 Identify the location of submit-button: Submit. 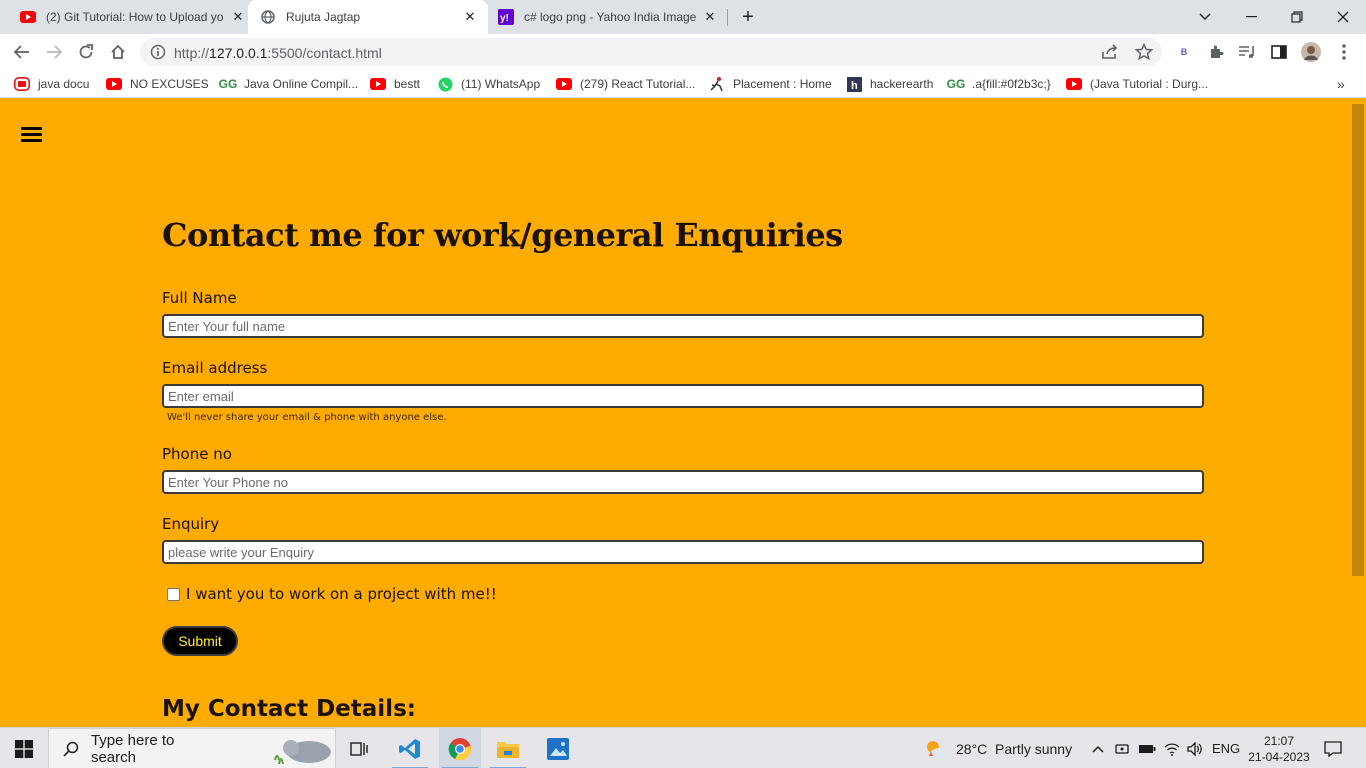
(200, 641).